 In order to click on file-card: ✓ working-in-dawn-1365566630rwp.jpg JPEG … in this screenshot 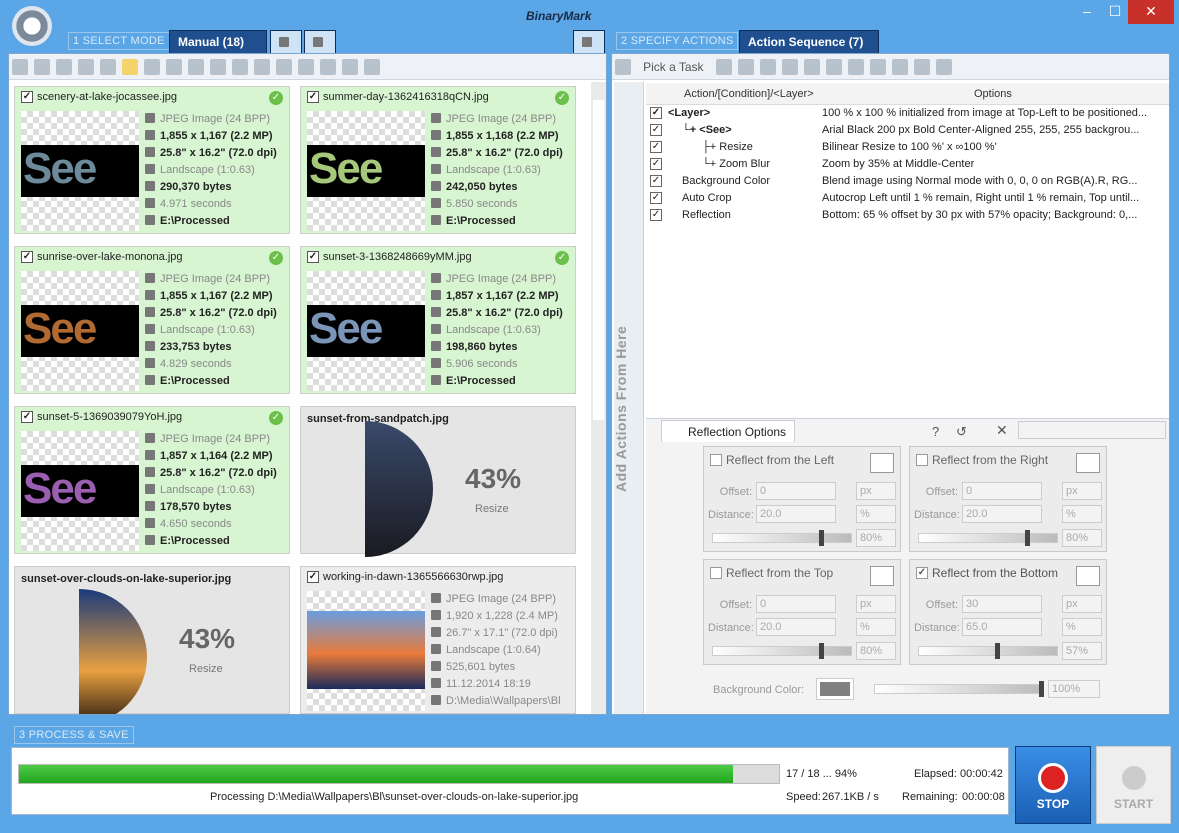, I will do `click(438, 640)`.